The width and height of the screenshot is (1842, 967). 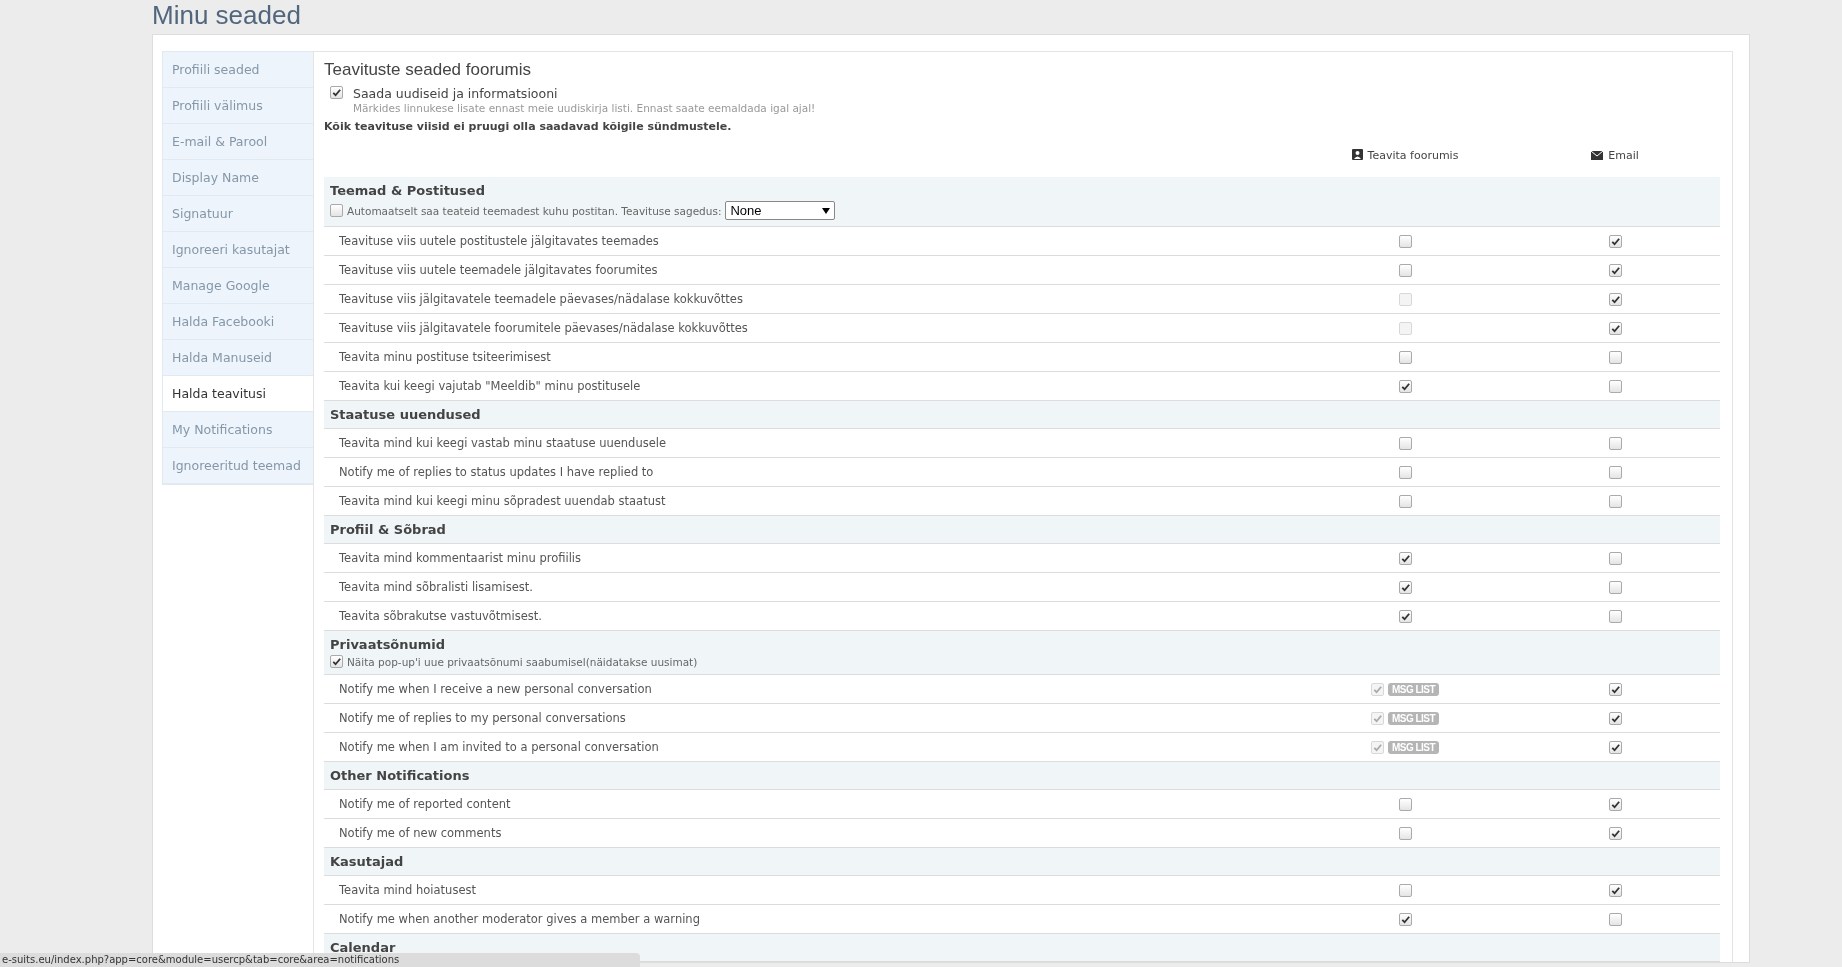 I want to click on sidebar-item: Ignoreeritud teemad, so click(x=238, y=466).